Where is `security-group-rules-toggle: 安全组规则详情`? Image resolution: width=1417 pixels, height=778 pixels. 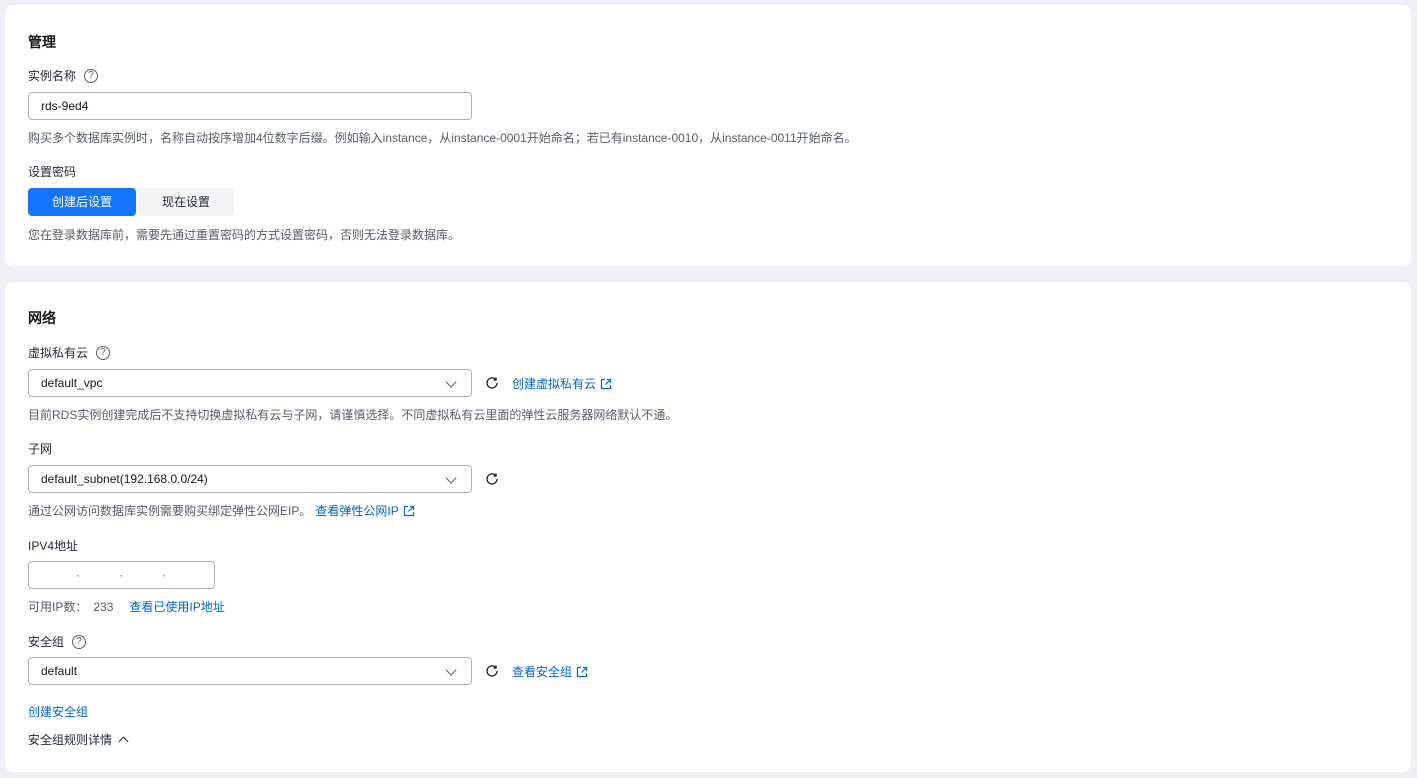
security-group-rules-toggle: 安全组规则详情 is located at coordinates (78, 739).